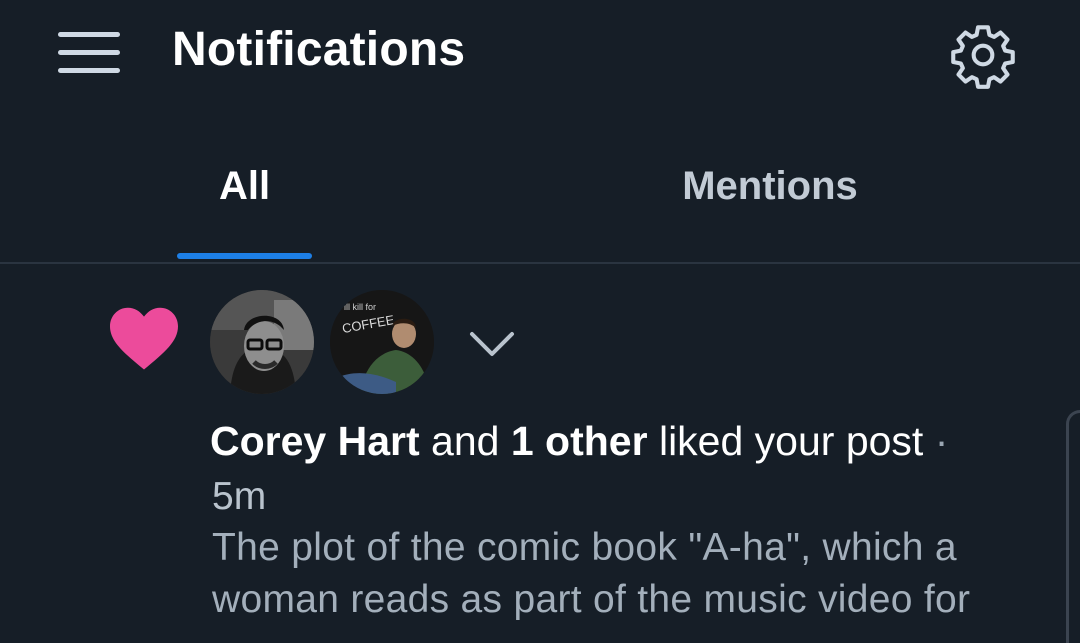  What do you see at coordinates (244, 212) in the screenshot?
I see `tab-all: All` at bounding box center [244, 212].